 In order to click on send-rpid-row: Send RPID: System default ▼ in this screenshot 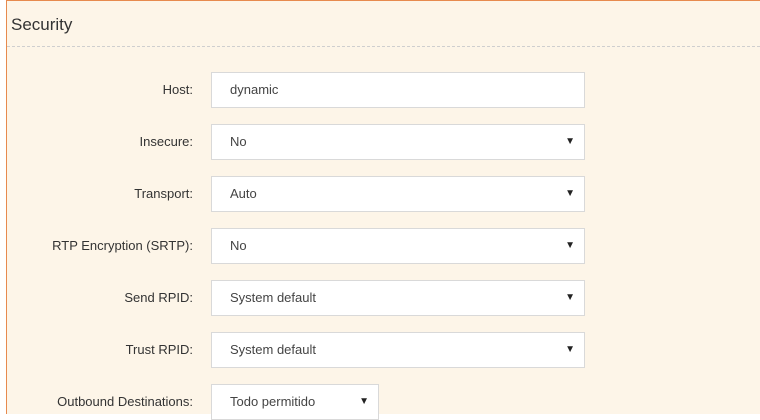, I will do `click(383, 298)`.